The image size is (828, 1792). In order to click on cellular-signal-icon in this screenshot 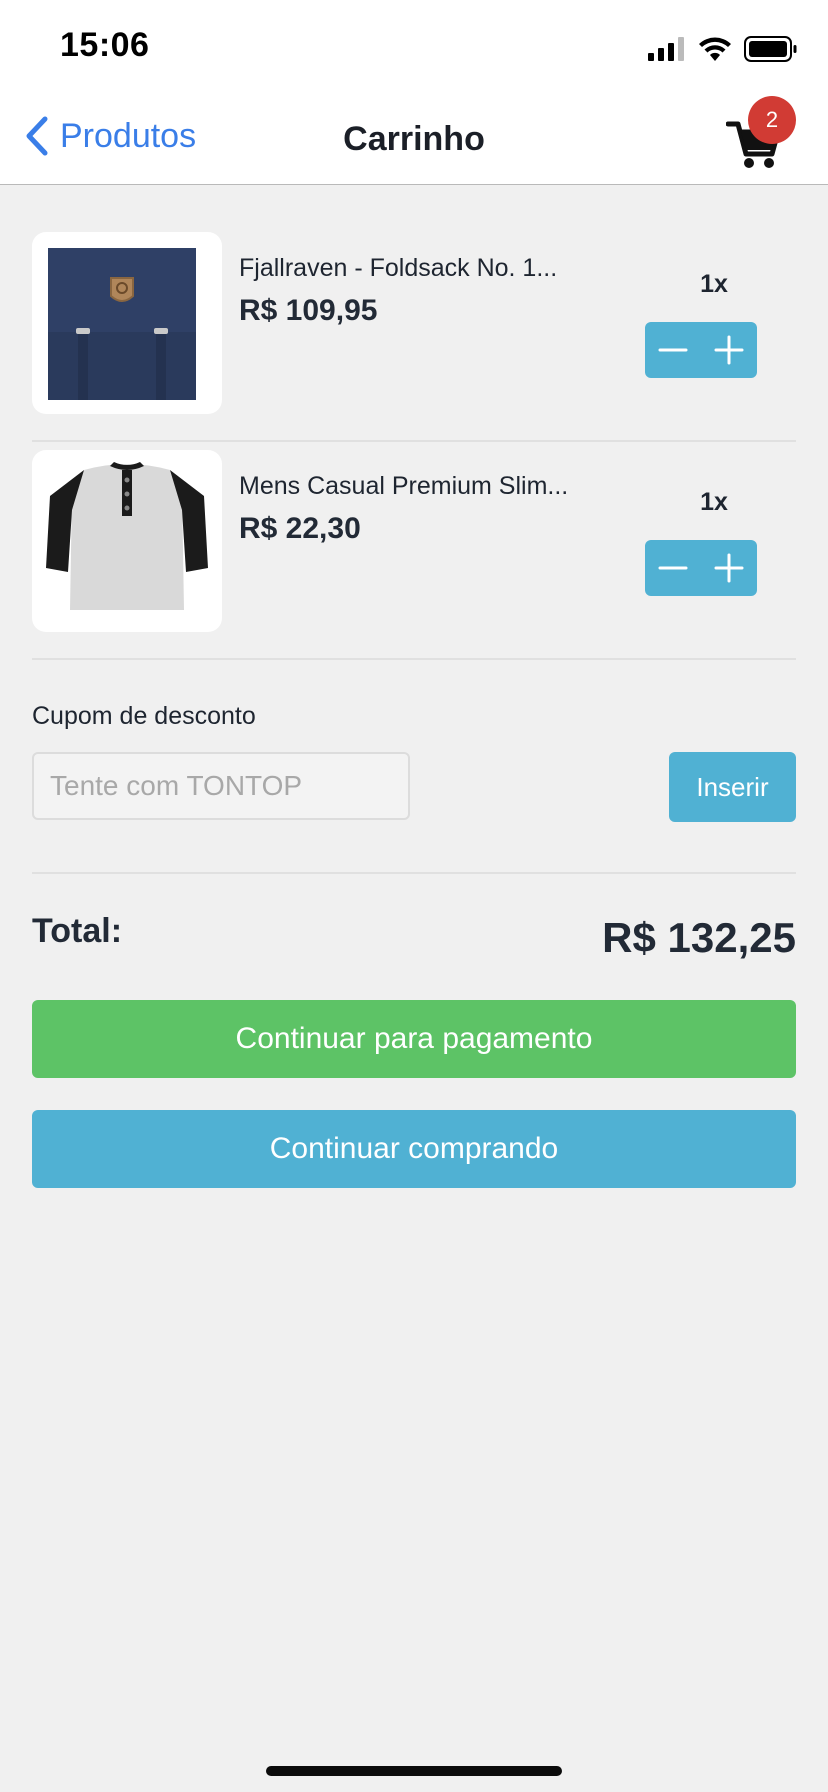, I will do `click(666, 49)`.